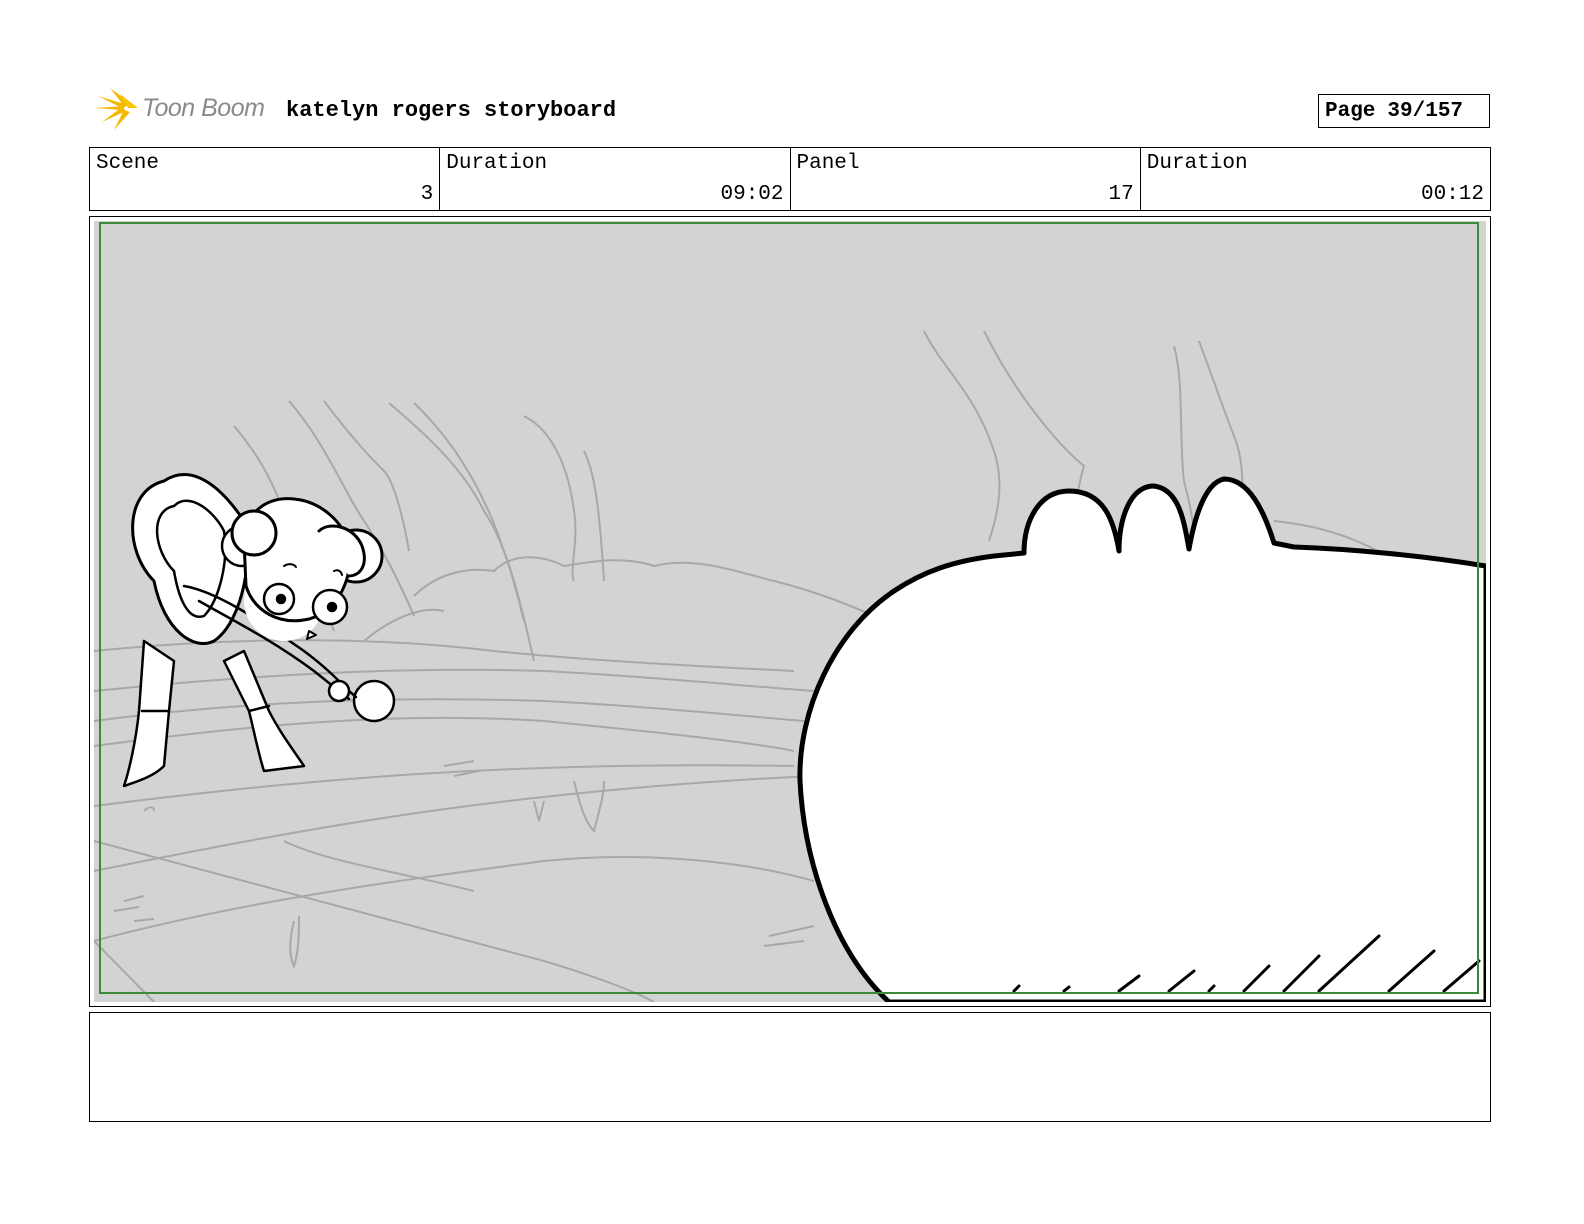 The height and width of the screenshot is (1224, 1584). What do you see at coordinates (1315, 179) in the screenshot?
I see `panel-duration-cell: Duration 00:12` at bounding box center [1315, 179].